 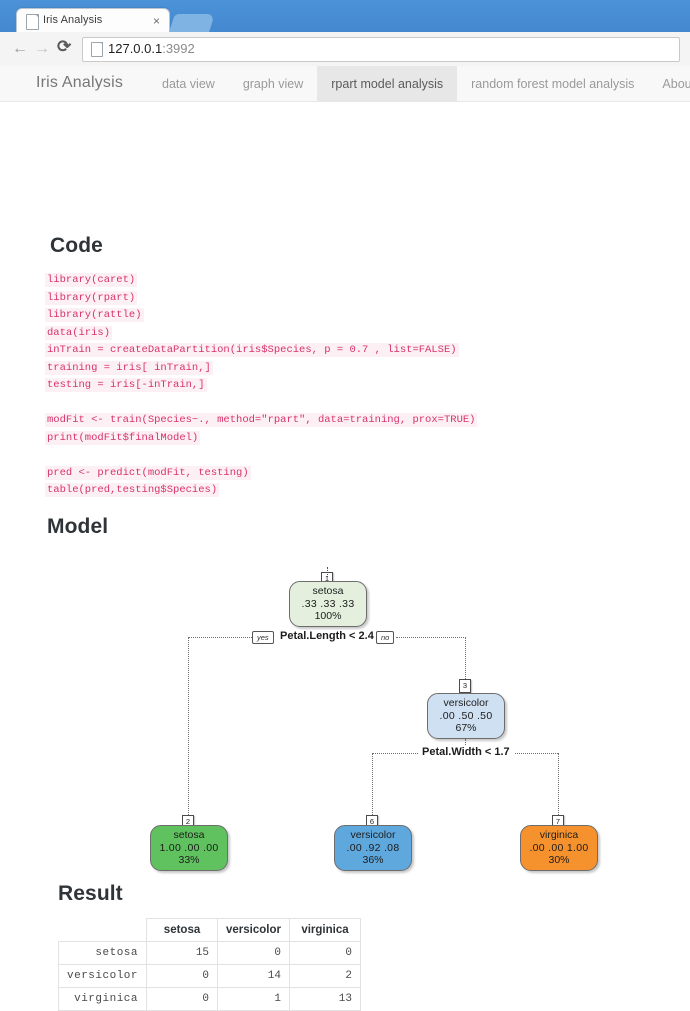 What do you see at coordinates (559, 860) in the screenshot?
I see `node-pct: 30%` at bounding box center [559, 860].